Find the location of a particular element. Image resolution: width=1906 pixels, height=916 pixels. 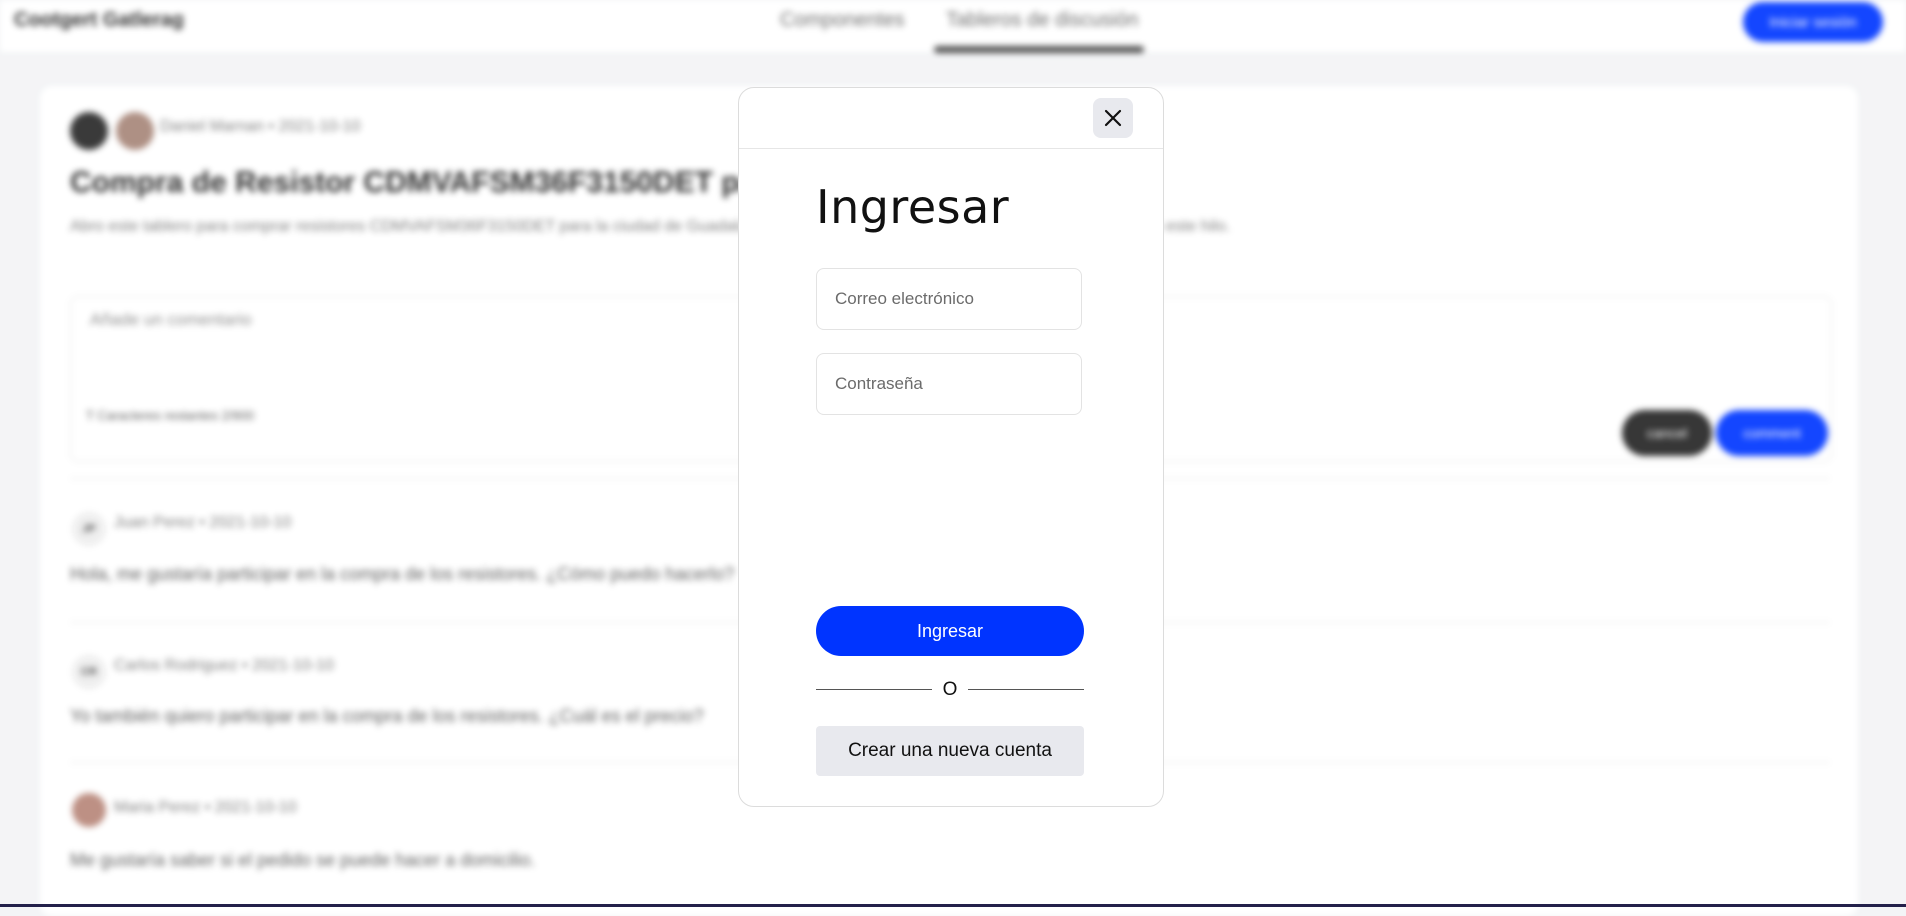

password-field is located at coordinates (949, 384).